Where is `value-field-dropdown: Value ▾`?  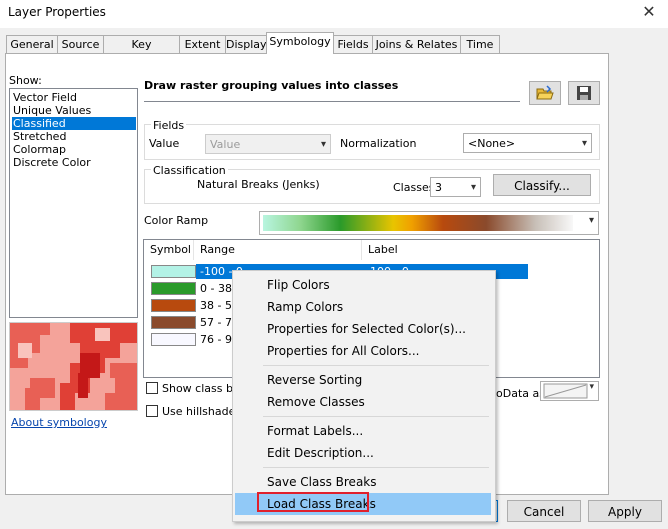 value-field-dropdown: Value ▾ is located at coordinates (268, 144).